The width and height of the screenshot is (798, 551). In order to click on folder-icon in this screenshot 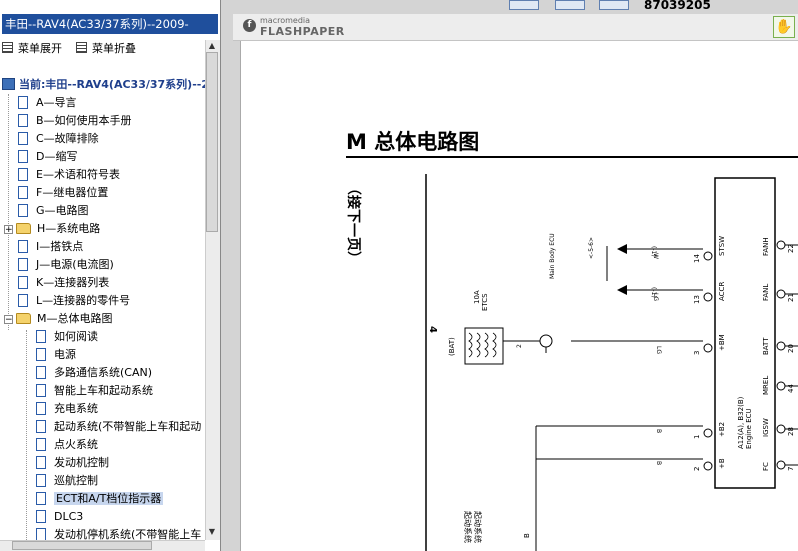, I will do `click(23, 228)`.